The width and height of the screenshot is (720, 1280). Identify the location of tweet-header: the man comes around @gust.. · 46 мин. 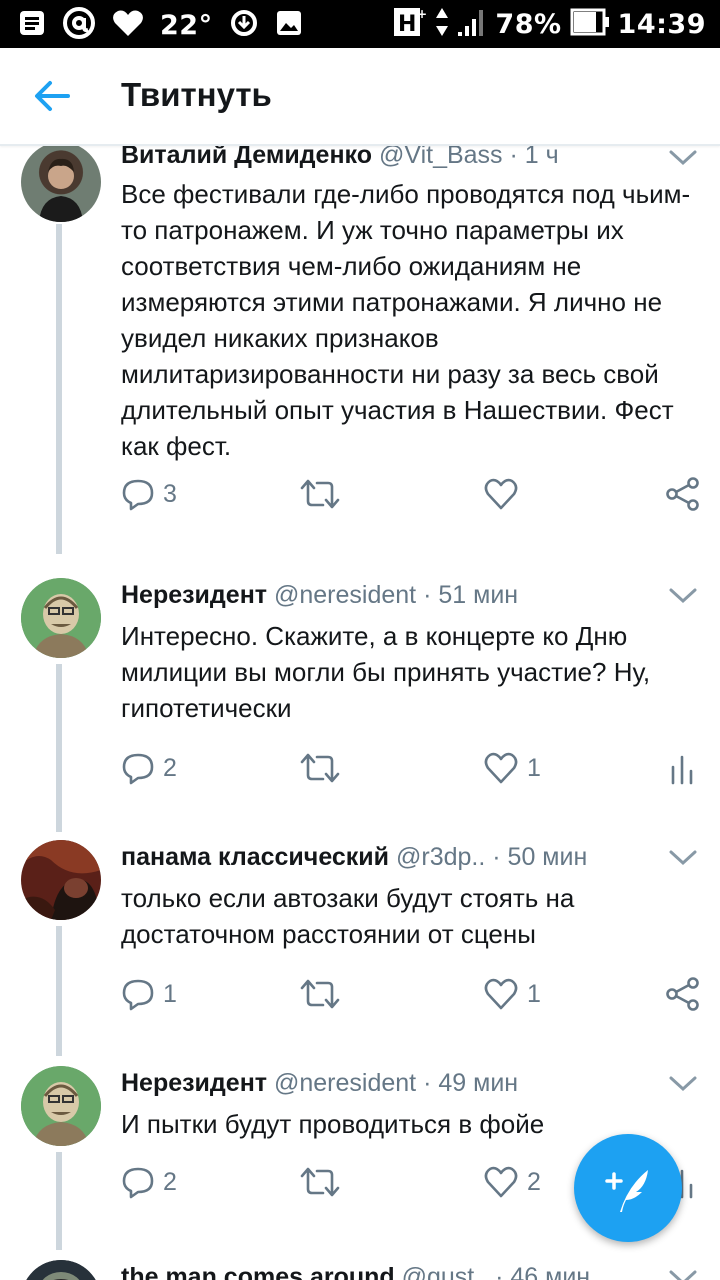
(355, 1271).